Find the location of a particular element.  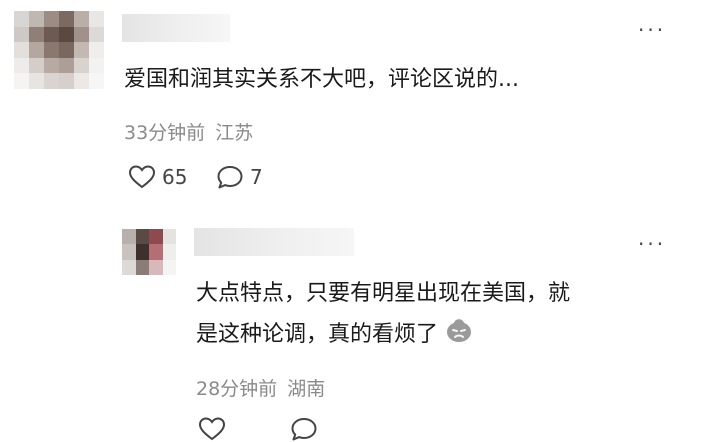

comment-time: 33分钟前 is located at coordinates (165, 133).